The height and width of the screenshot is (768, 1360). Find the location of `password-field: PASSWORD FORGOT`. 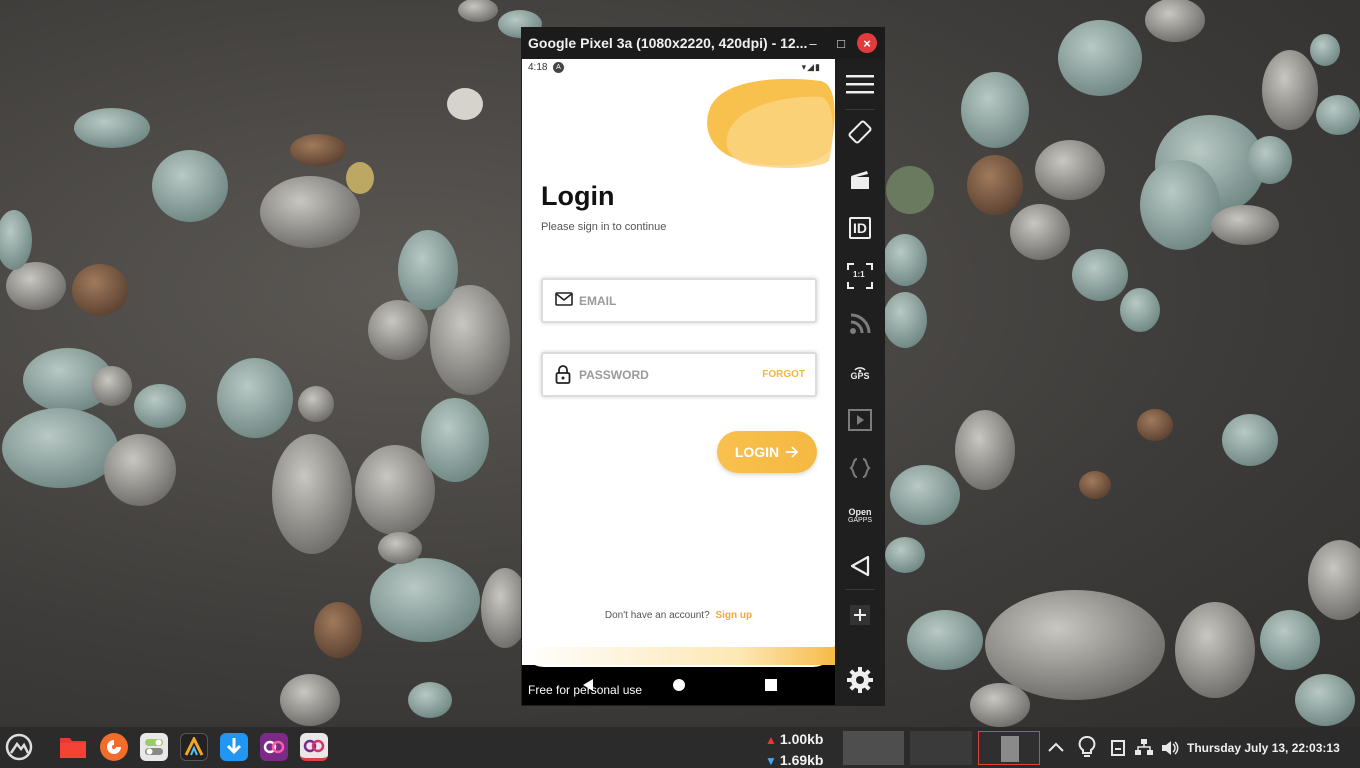

password-field: PASSWORD FORGOT is located at coordinates (679, 374).